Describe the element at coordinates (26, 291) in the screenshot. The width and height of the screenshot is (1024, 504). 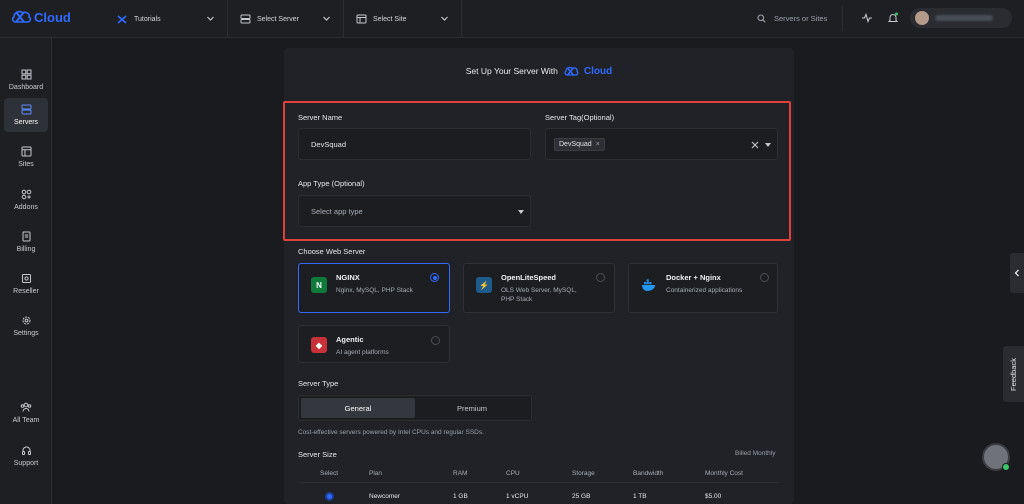
I see `sidebar-item-label: Reseller` at that location.